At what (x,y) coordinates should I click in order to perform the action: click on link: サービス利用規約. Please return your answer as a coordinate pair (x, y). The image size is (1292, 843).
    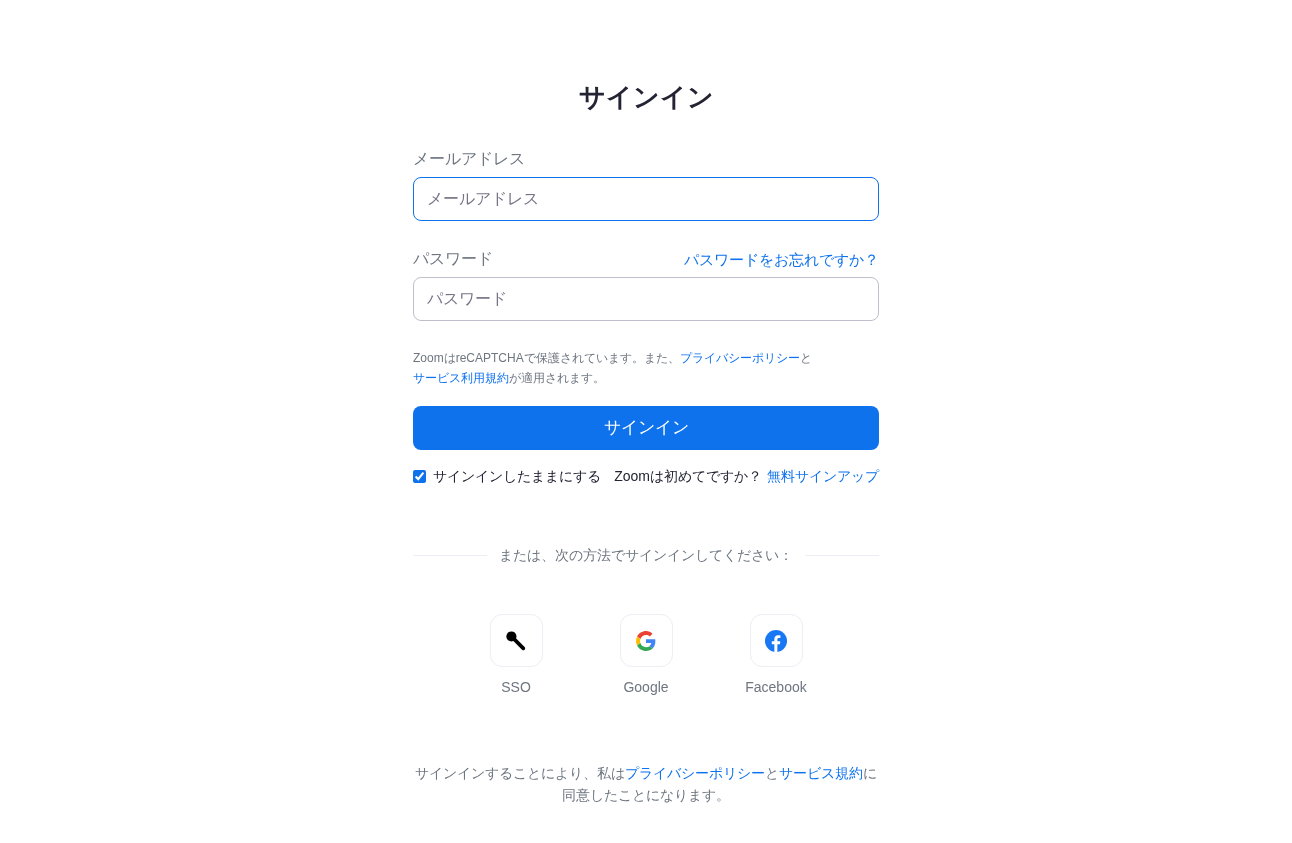
    Looking at the image, I should click on (461, 378).